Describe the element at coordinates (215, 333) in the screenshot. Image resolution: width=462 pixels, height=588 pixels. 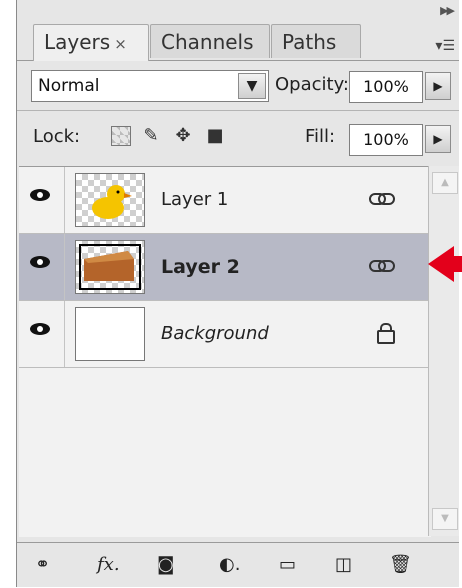
I see `layer-name: Background` at that location.